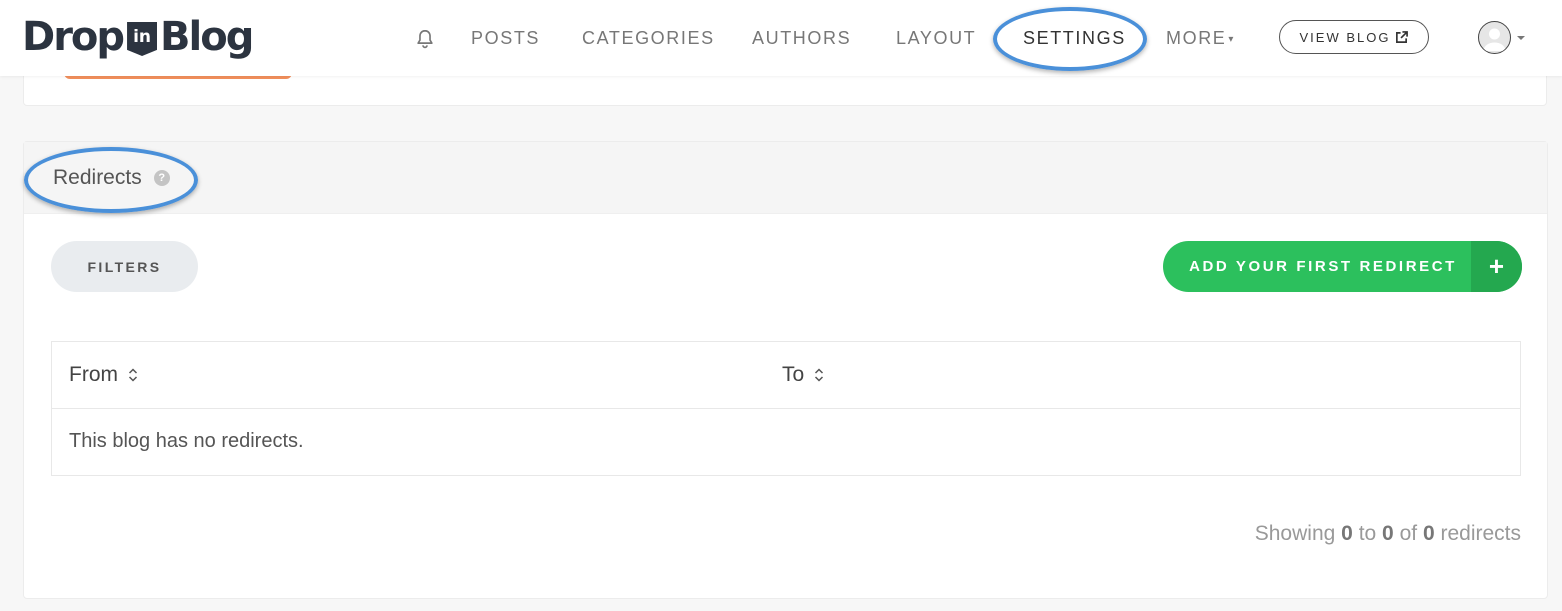 This screenshot has width=1562, height=611. I want to click on dropinblog-logo: Drop in Blog, so click(138, 37).